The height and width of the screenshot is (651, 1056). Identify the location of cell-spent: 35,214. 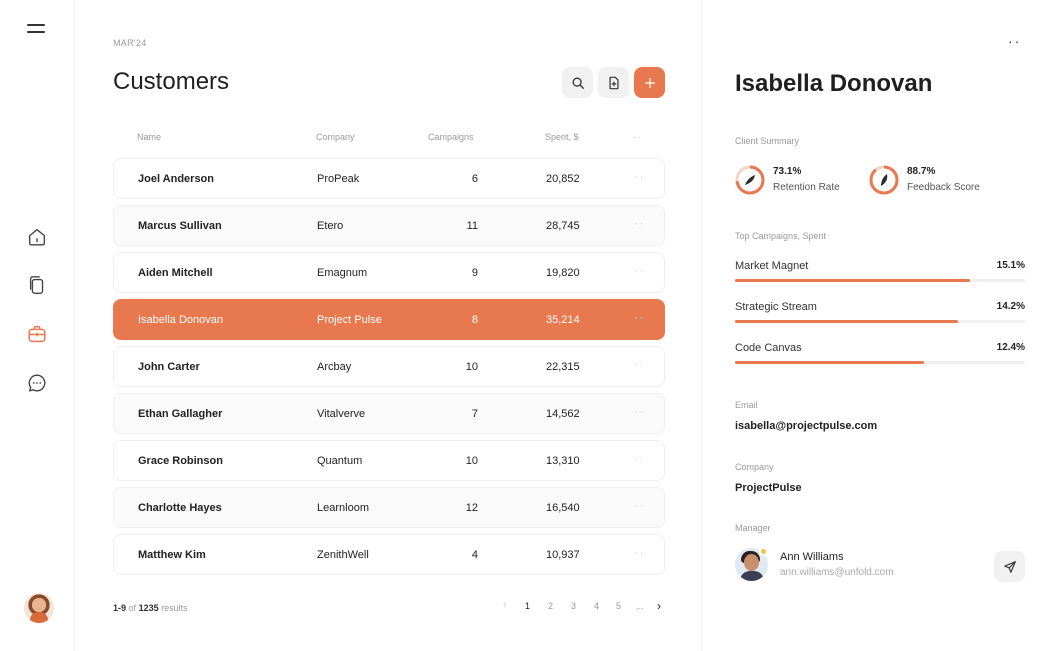
(563, 320).